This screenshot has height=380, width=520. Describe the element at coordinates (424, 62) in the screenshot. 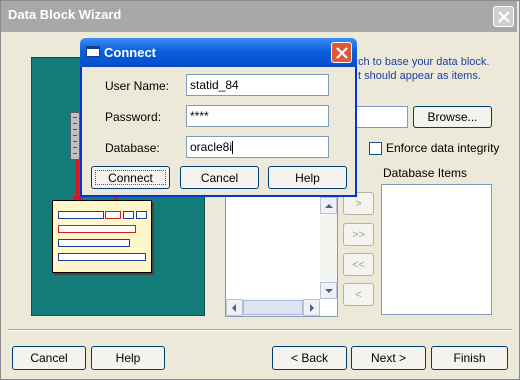

I see `wizard-hint-line-1: ch to base your data block.` at that location.